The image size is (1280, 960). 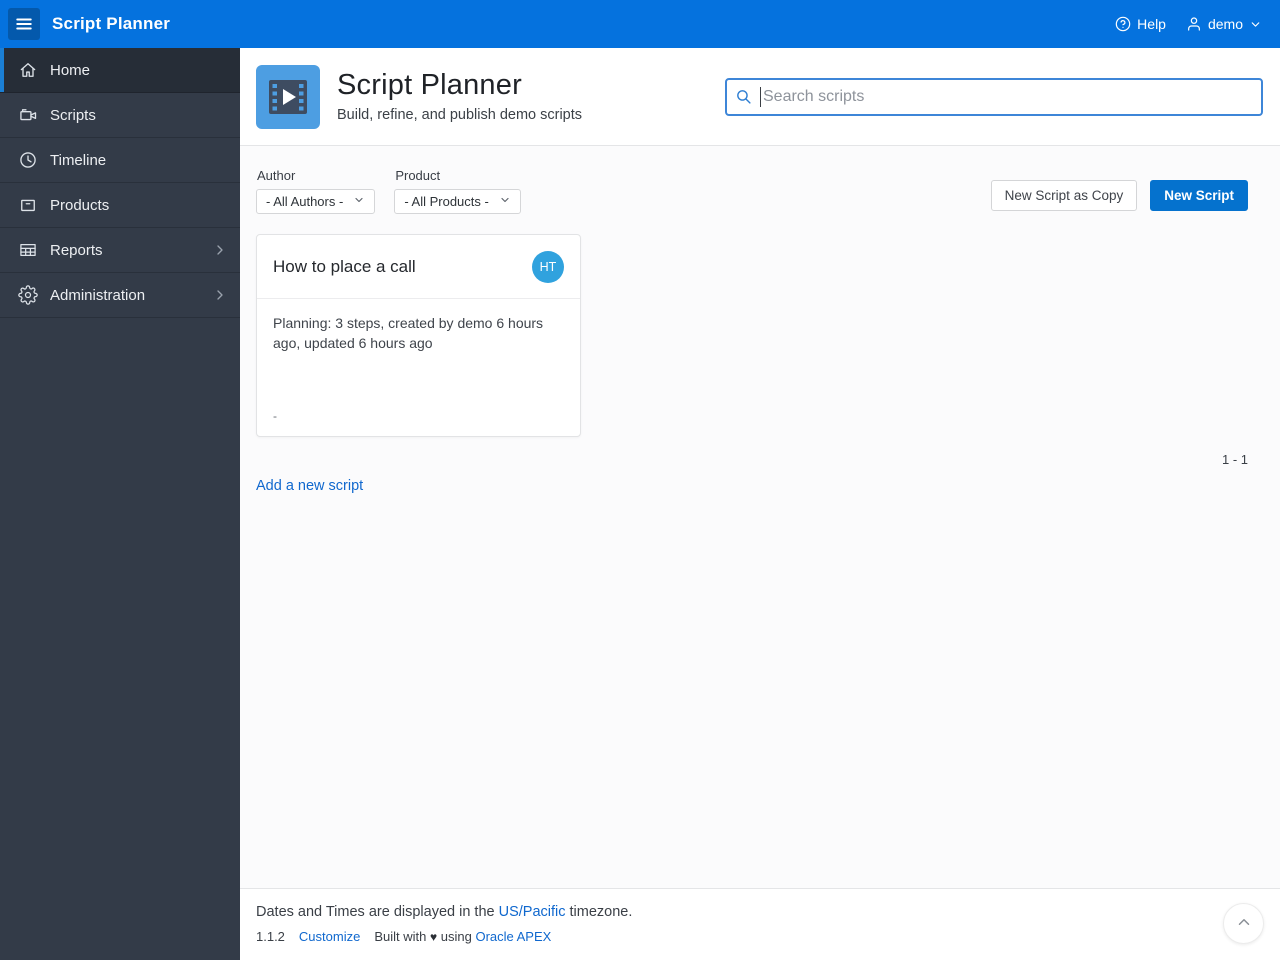 What do you see at coordinates (548, 266) in the screenshot?
I see `avatar: HT` at bounding box center [548, 266].